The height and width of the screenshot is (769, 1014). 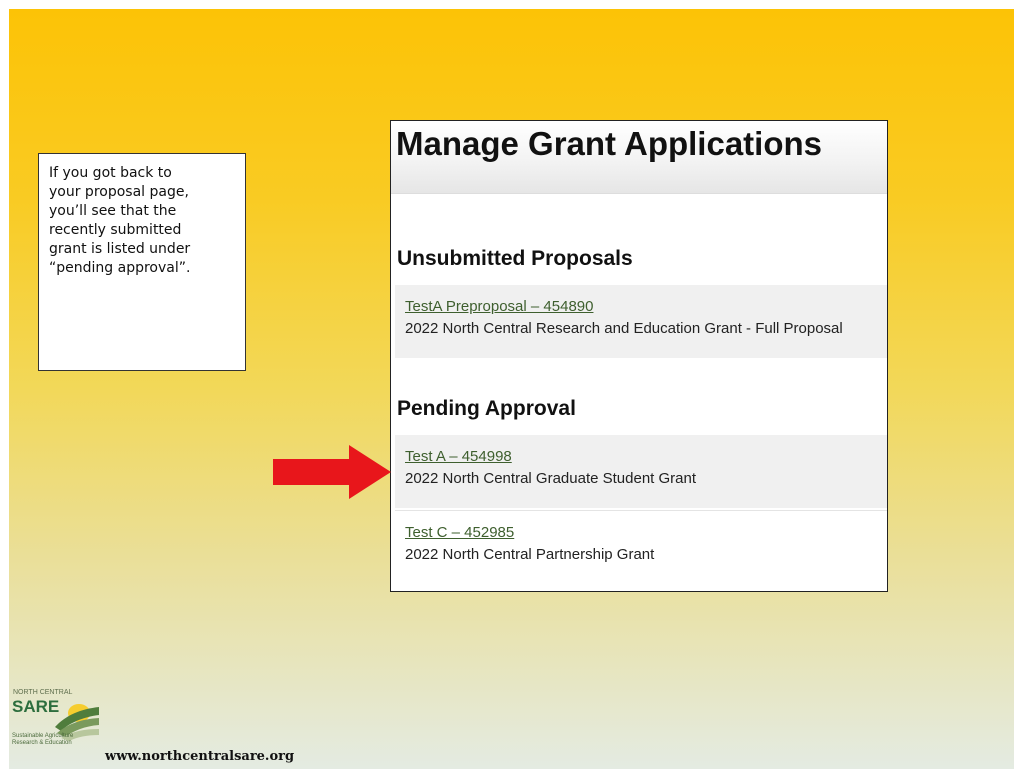 I want to click on page-title: Manage Grant Applications, so click(x=609, y=143).